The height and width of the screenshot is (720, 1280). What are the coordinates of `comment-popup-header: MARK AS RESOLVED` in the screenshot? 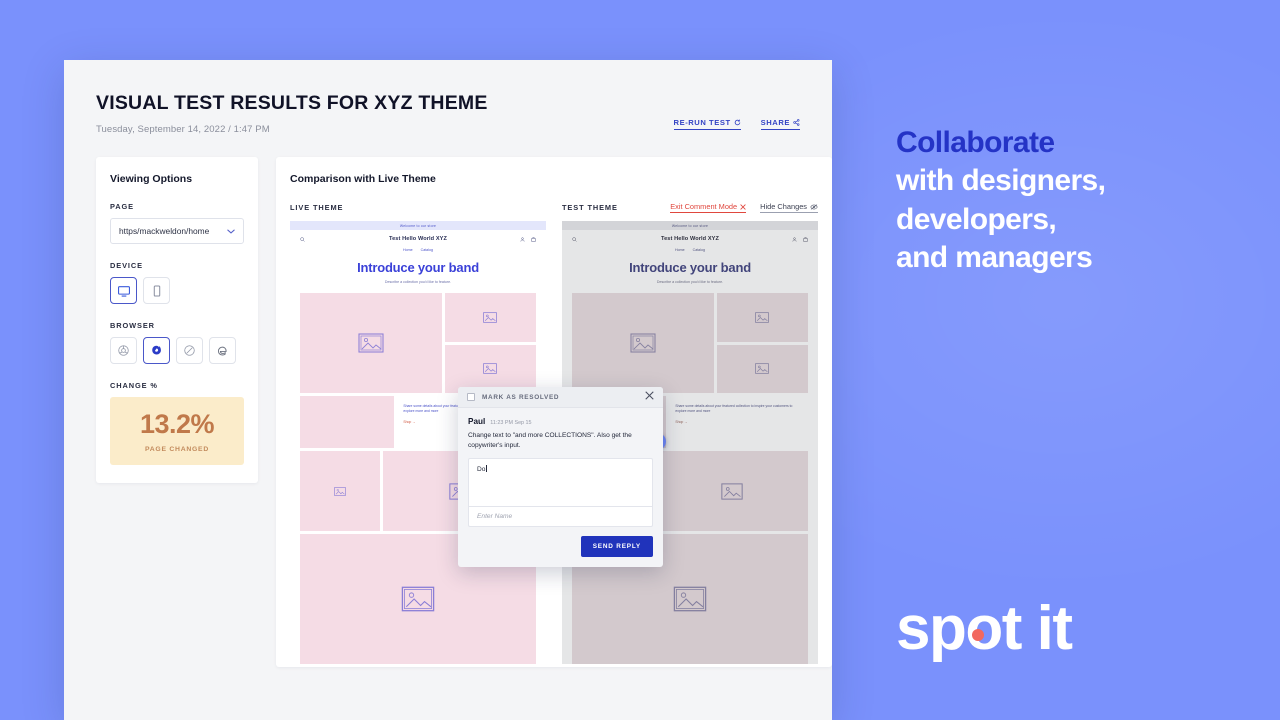 It's located at (560, 397).